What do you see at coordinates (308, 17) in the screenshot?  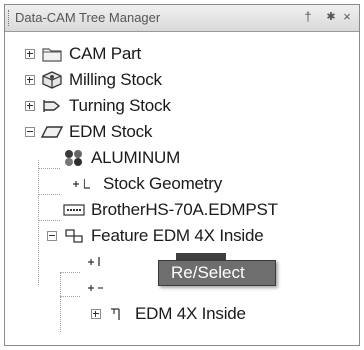 I see `pin-icon: †` at bounding box center [308, 17].